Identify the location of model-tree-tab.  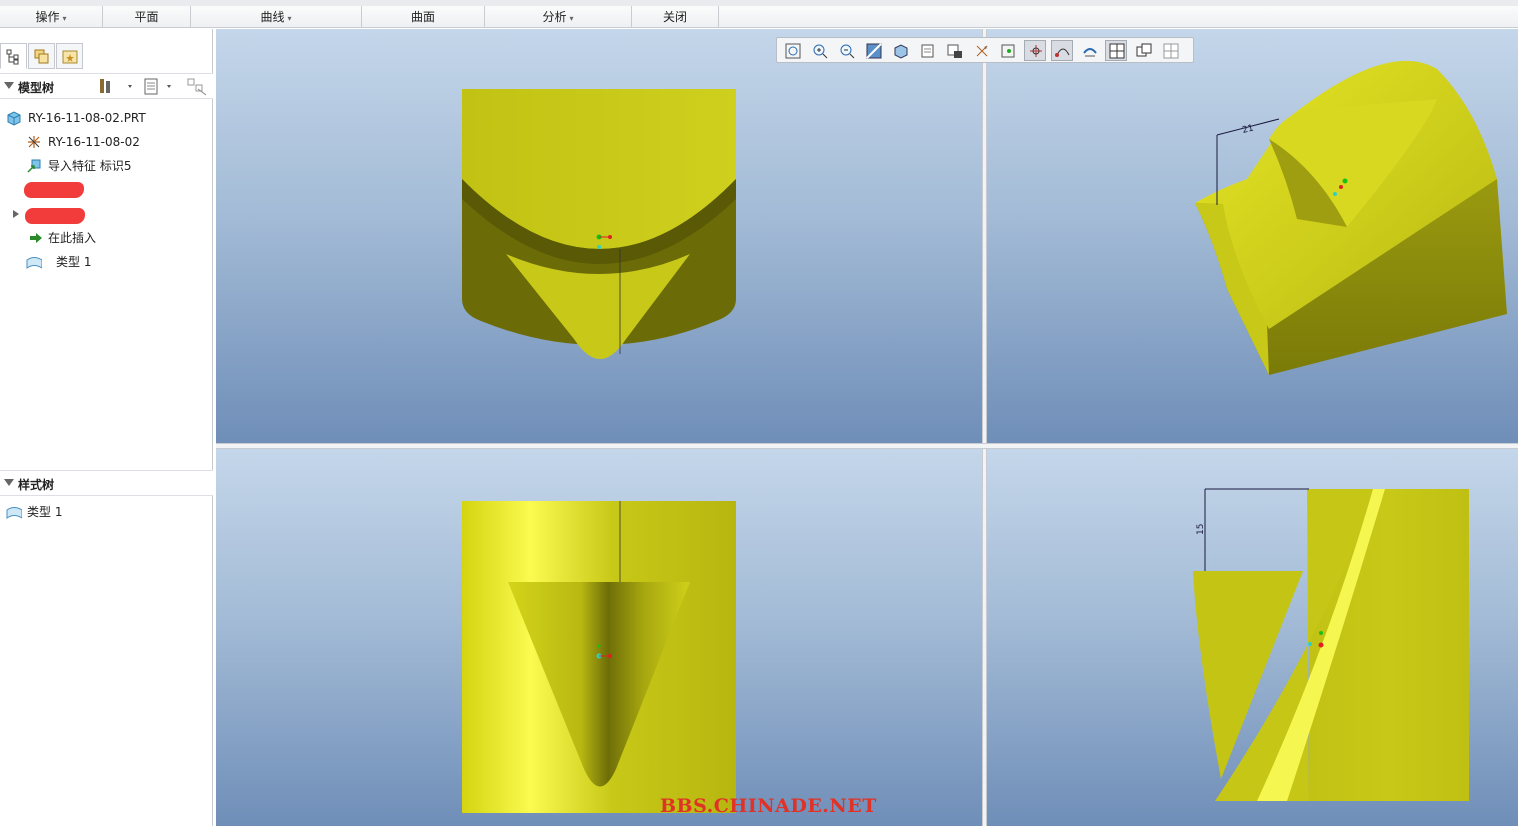
(13, 56).